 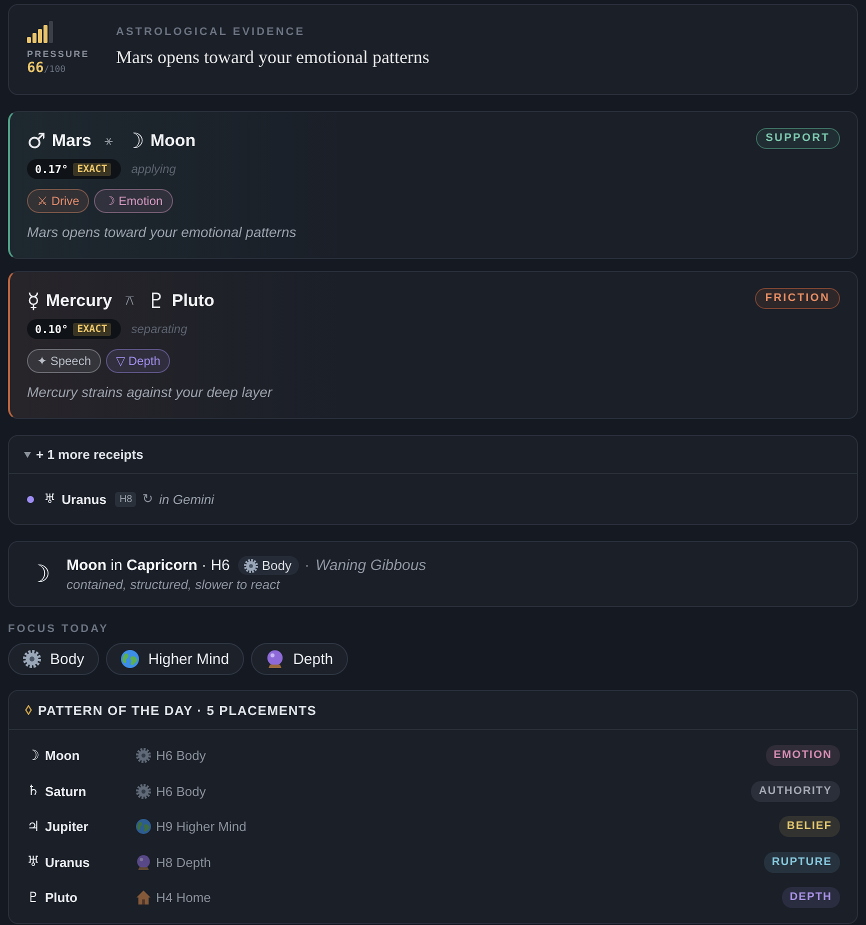 I want to click on motion-label: separating, so click(x=159, y=329).